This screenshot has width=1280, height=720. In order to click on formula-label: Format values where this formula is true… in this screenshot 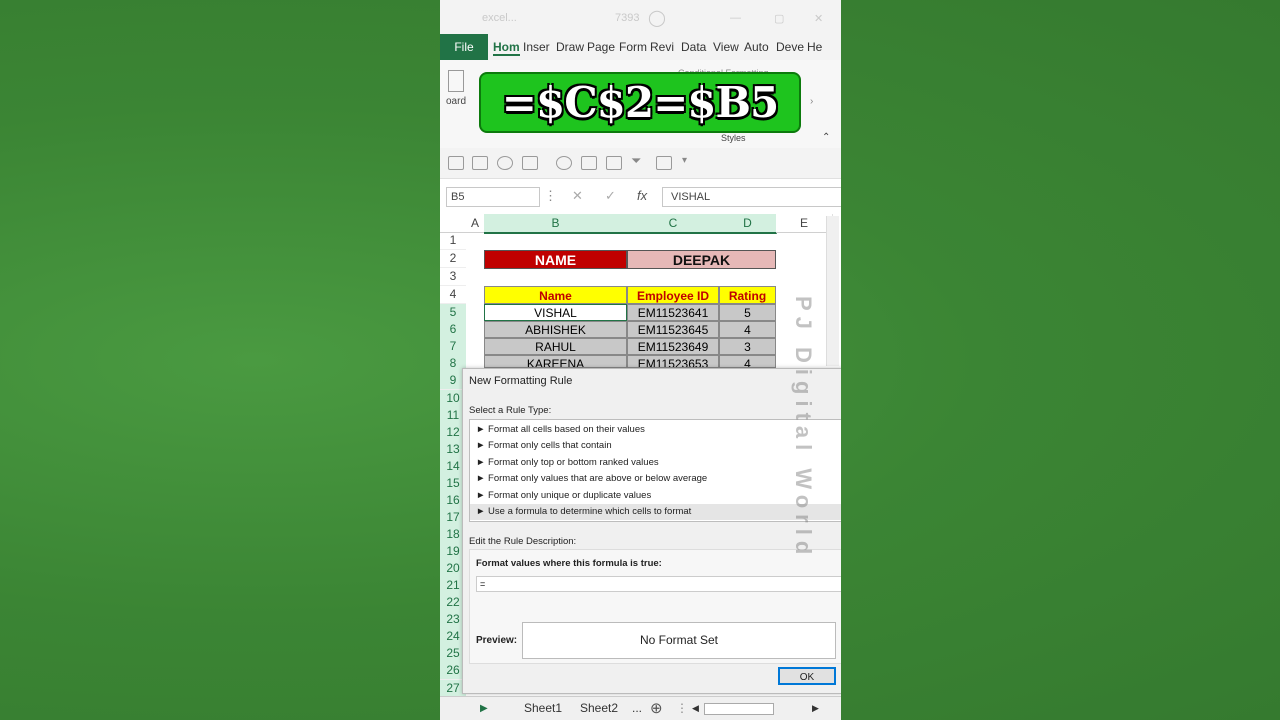, I will do `click(569, 563)`.